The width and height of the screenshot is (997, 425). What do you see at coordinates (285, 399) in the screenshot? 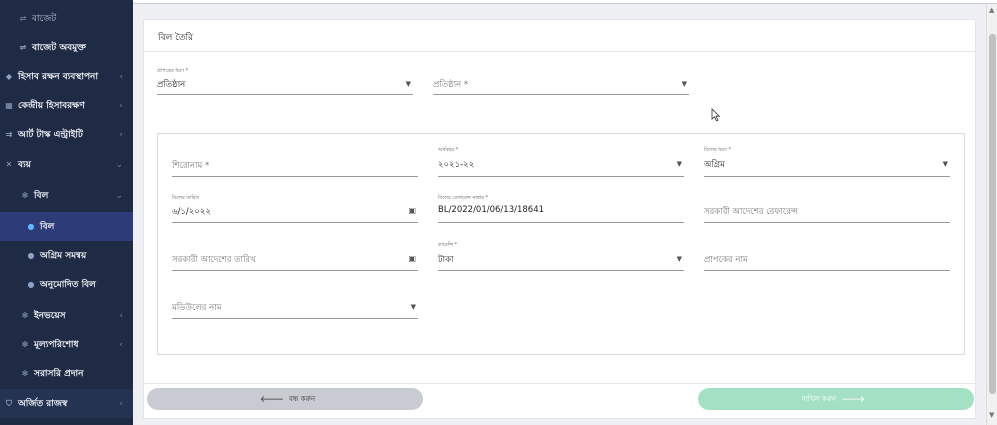
I see `close-button: 🡐 বন্ধ করুন` at bounding box center [285, 399].